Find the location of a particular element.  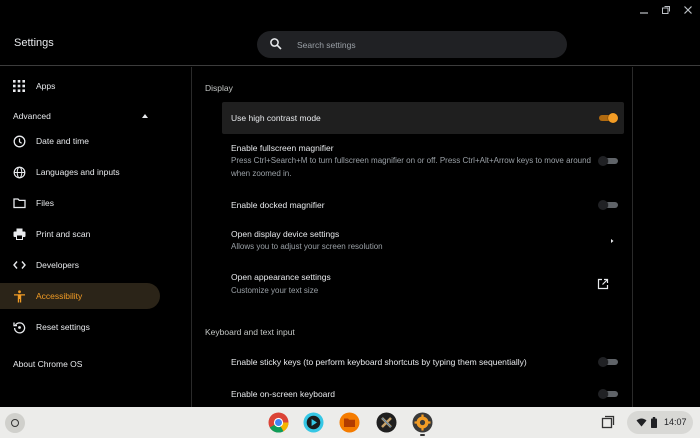

clock-icon is located at coordinates (19, 141).